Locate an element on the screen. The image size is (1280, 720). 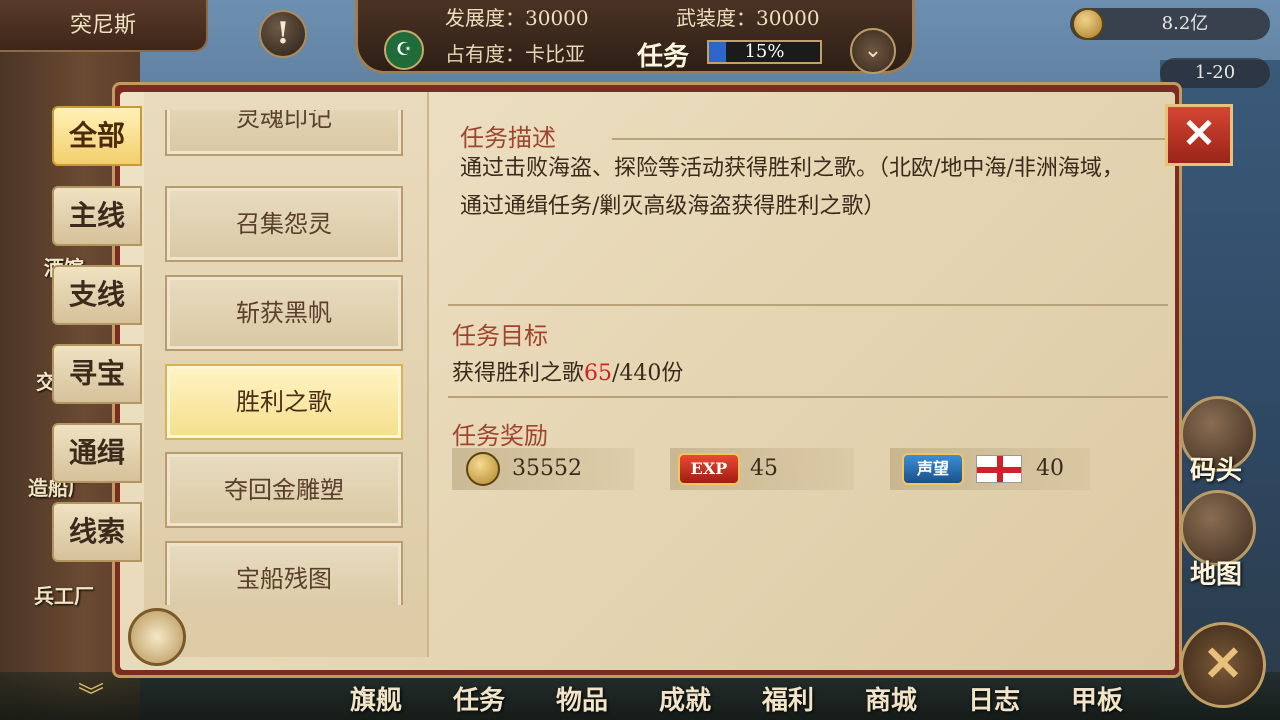
reward-gold-value: 35552 is located at coordinates (547, 468).